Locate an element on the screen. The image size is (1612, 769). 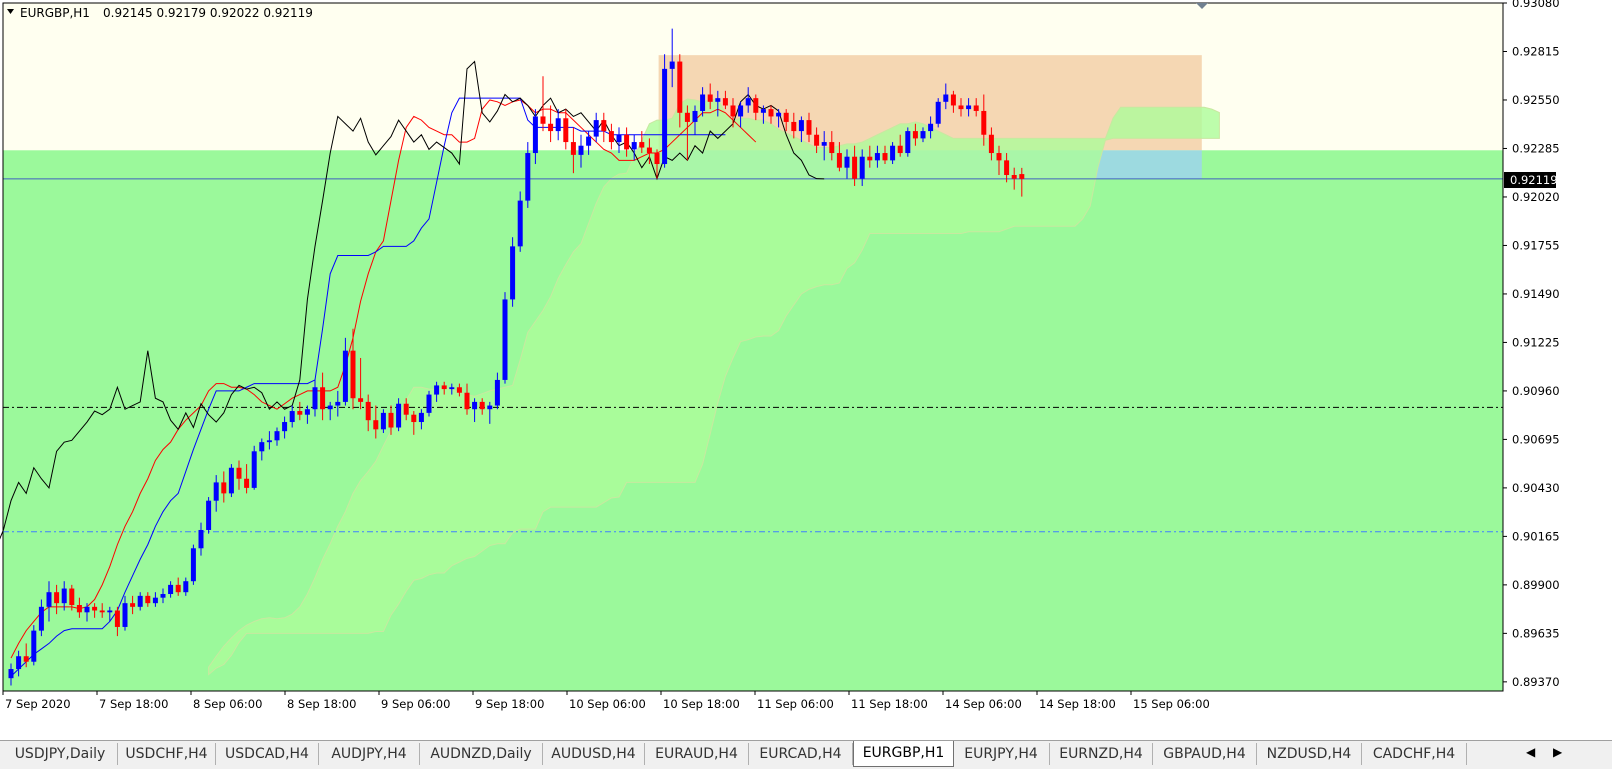
tab-audusd-h4: AUDUSD,H4 is located at coordinates (594, 754).